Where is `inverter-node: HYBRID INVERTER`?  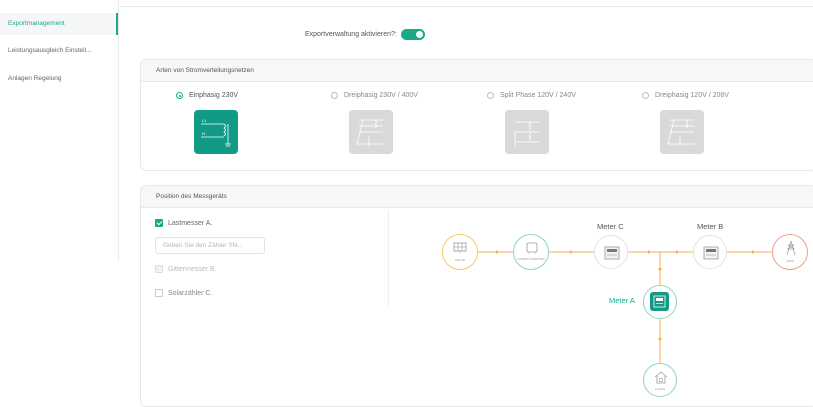
inverter-node: HYBRID INVERTER is located at coordinates (531, 252).